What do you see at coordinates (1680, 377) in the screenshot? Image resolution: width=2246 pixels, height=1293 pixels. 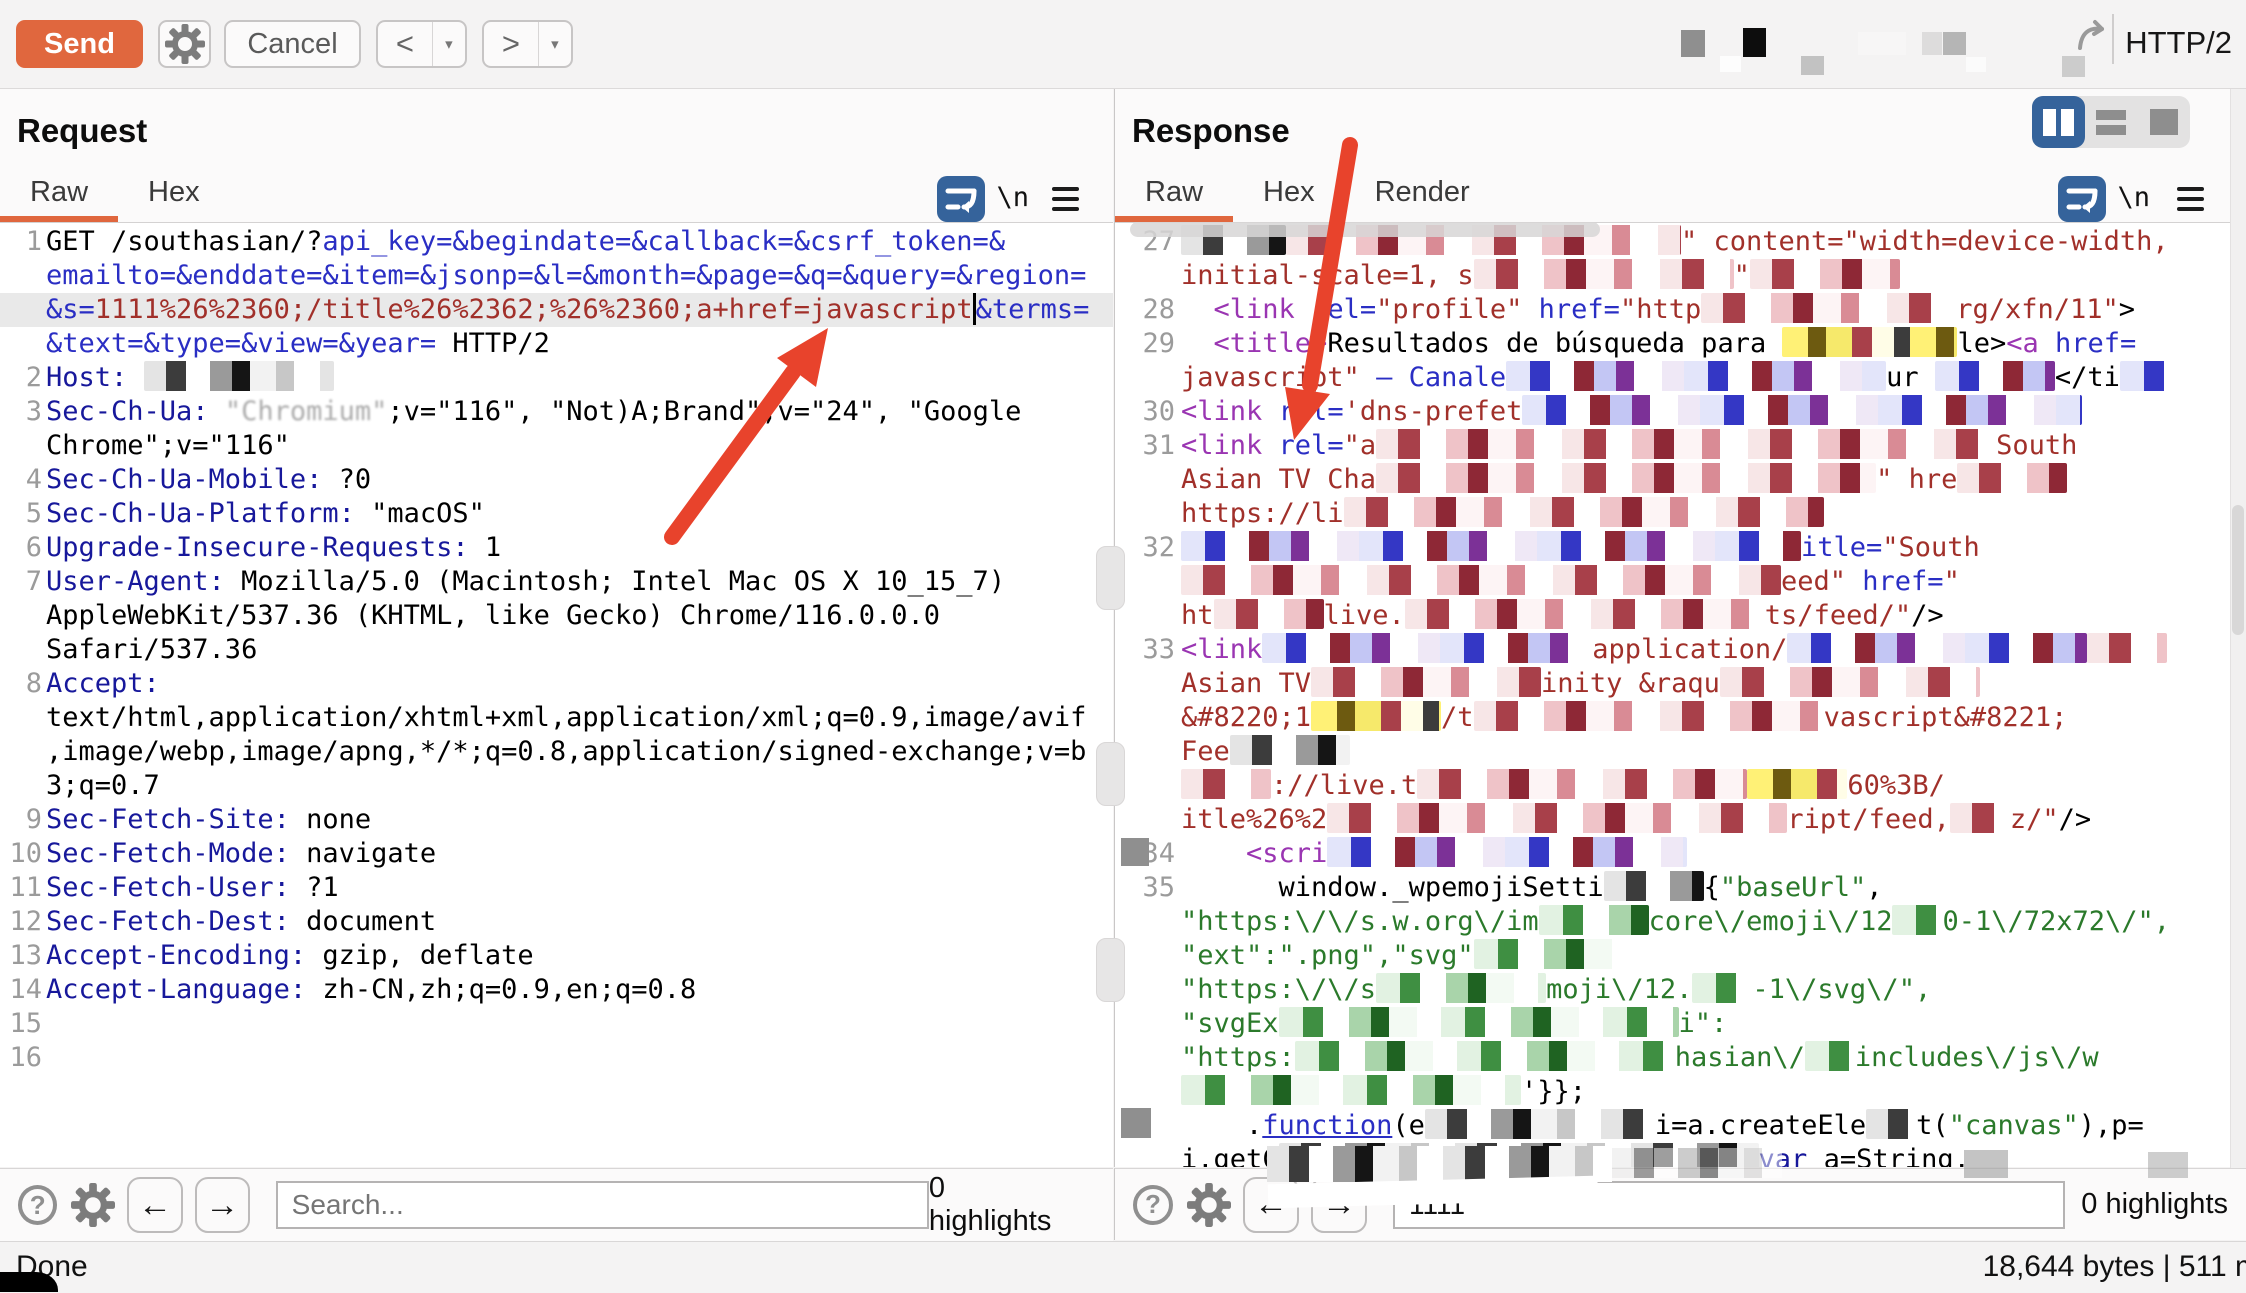 I see `code-row: javascript" – Canale ur </ti` at bounding box center [1680, 377].